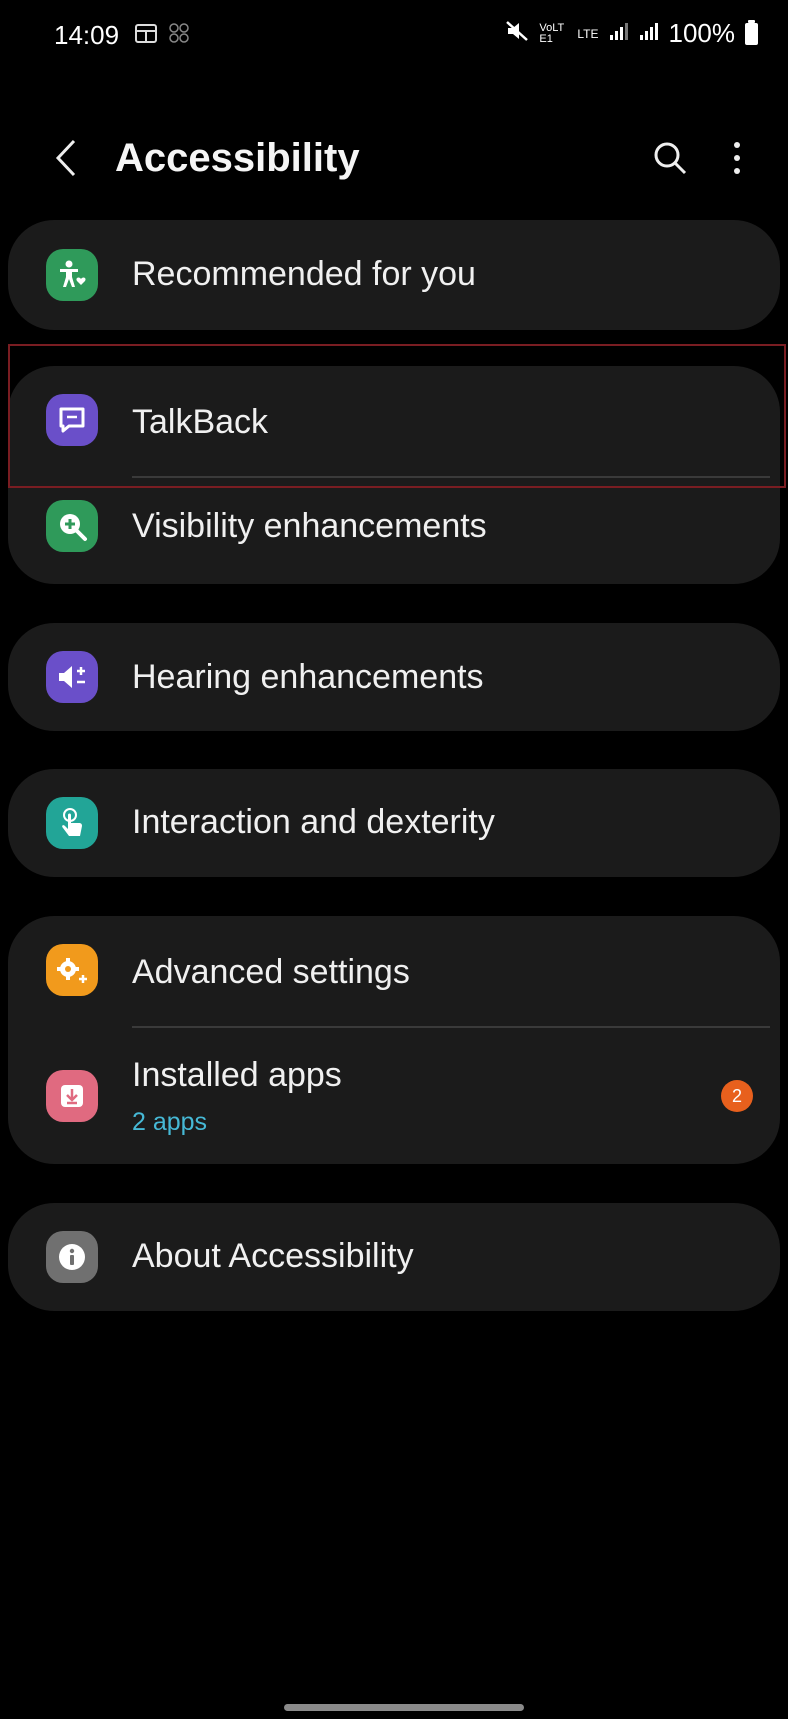 The width and height of the screenshot is (788, 1719). I want to click on pinwheel-icon, so click(179, 36).